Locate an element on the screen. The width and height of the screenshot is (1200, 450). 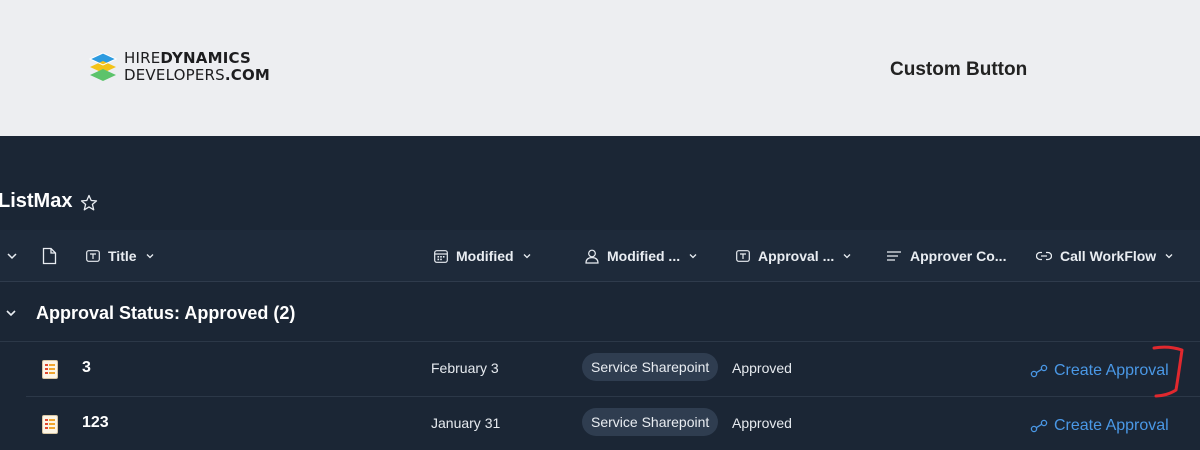
layers-logo-icon is located at coordinates (103, 66).